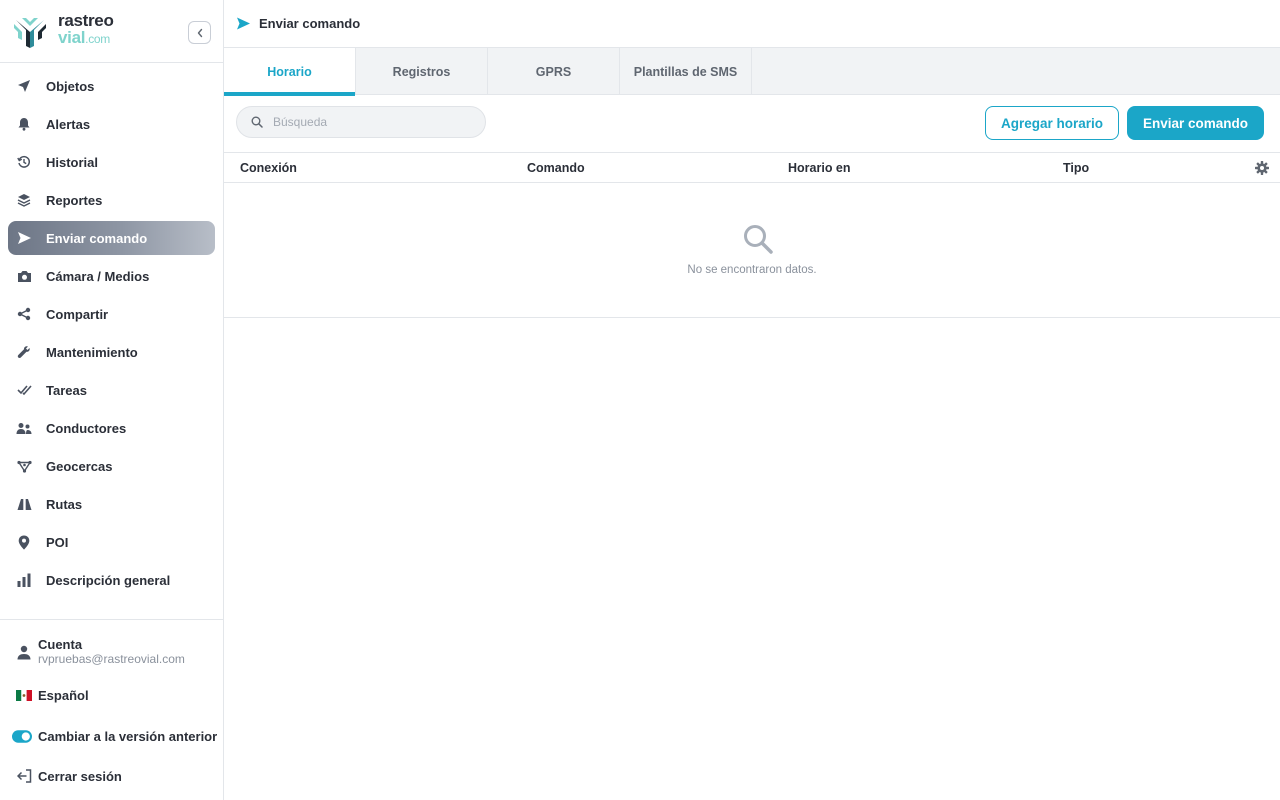  I want to click on sidebar-item-label: Rutas, so click(64, 504).